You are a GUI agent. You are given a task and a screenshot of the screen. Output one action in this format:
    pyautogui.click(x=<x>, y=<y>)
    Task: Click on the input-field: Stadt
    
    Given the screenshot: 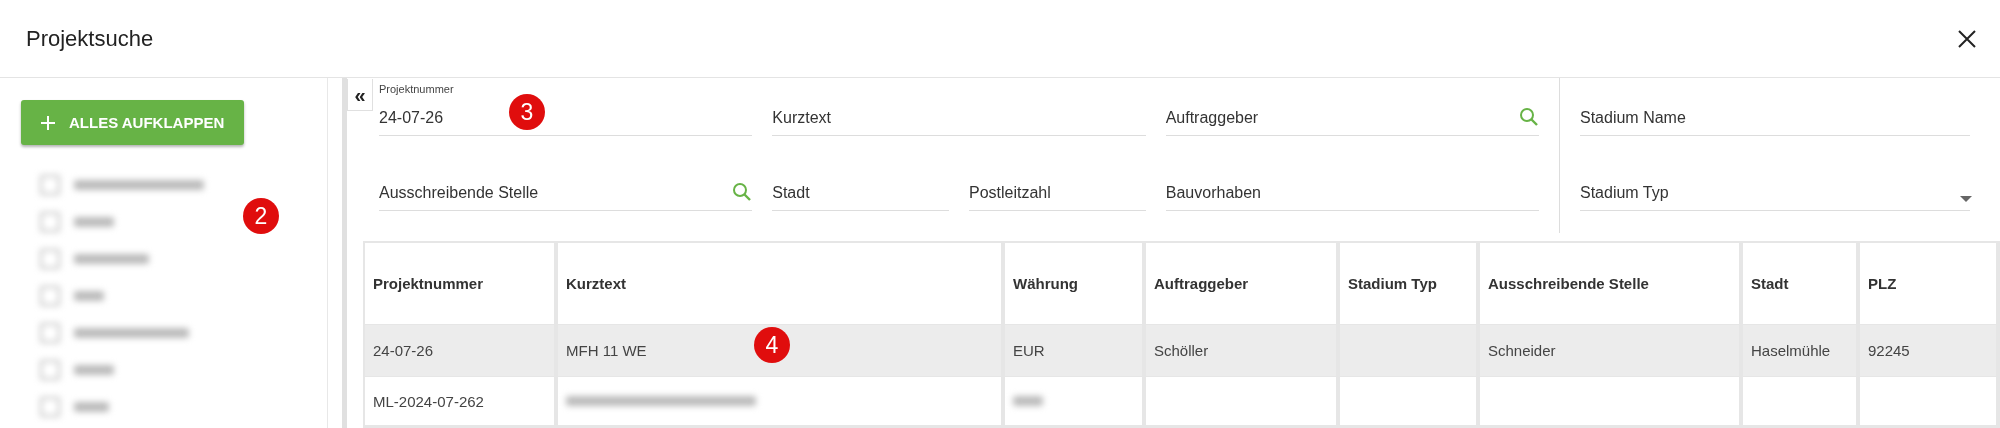 What is the action you would take?
    pyautogui.click(x=860, y=184)
    